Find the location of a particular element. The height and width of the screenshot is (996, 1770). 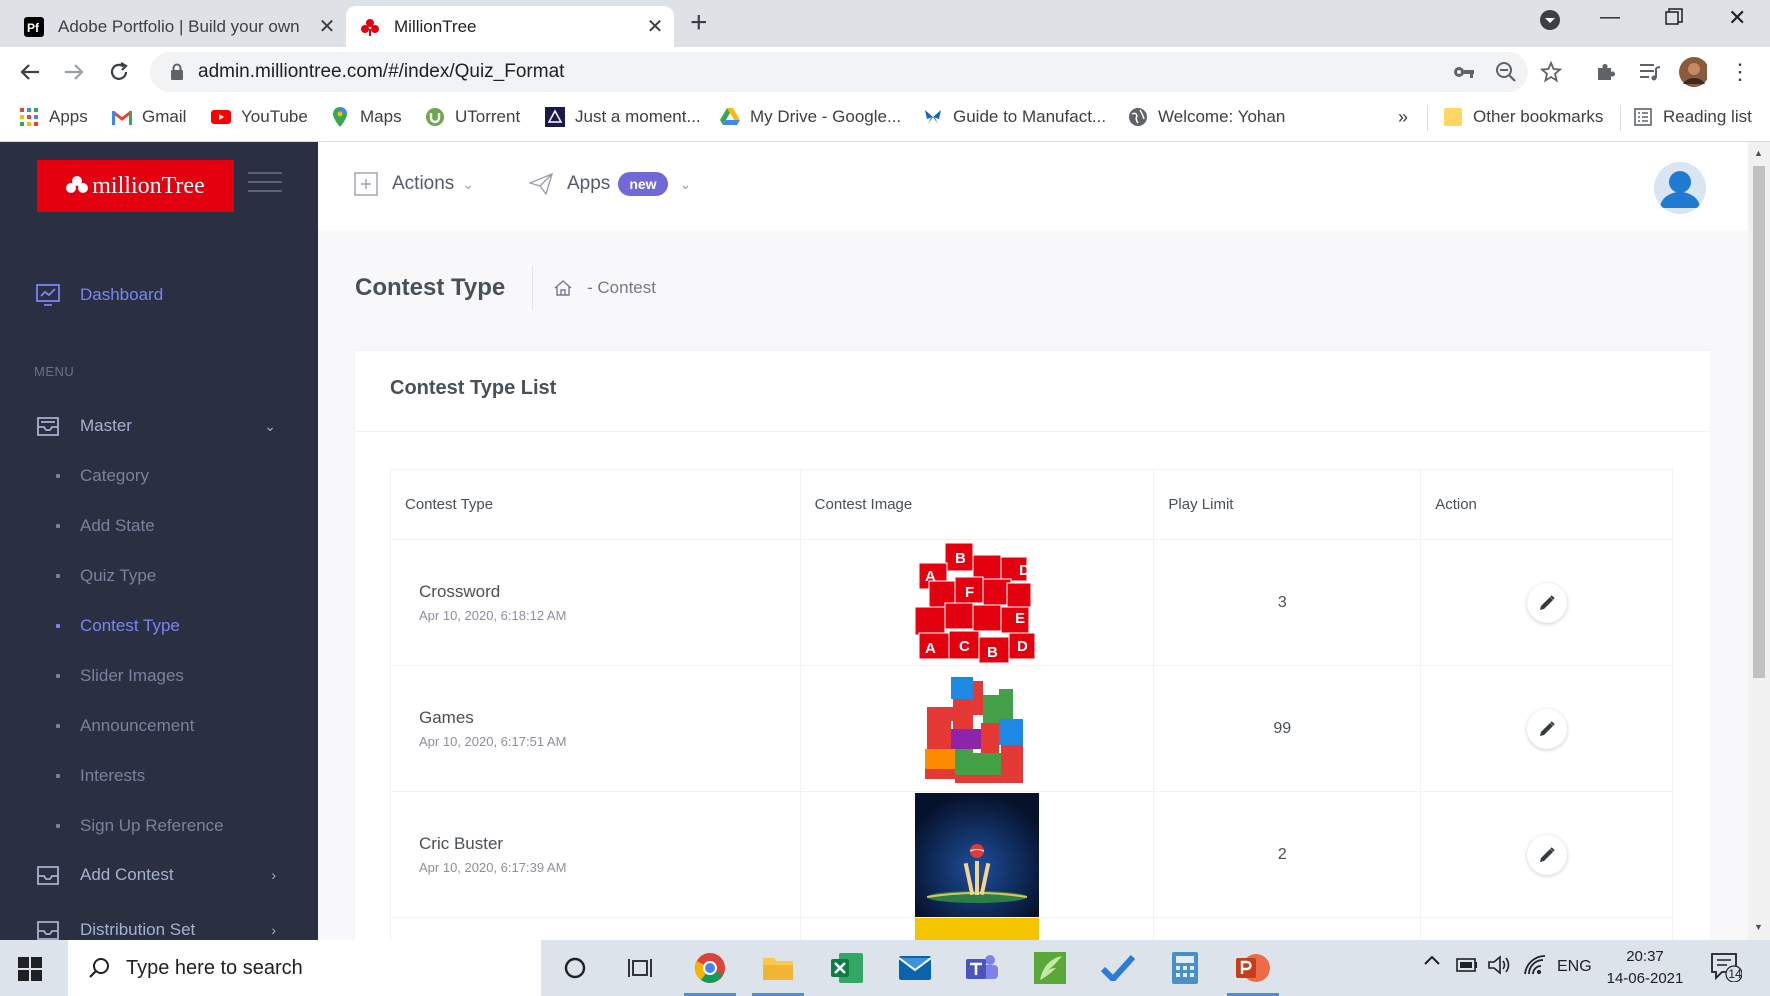

reload-button is located at coordinates (119, 72).